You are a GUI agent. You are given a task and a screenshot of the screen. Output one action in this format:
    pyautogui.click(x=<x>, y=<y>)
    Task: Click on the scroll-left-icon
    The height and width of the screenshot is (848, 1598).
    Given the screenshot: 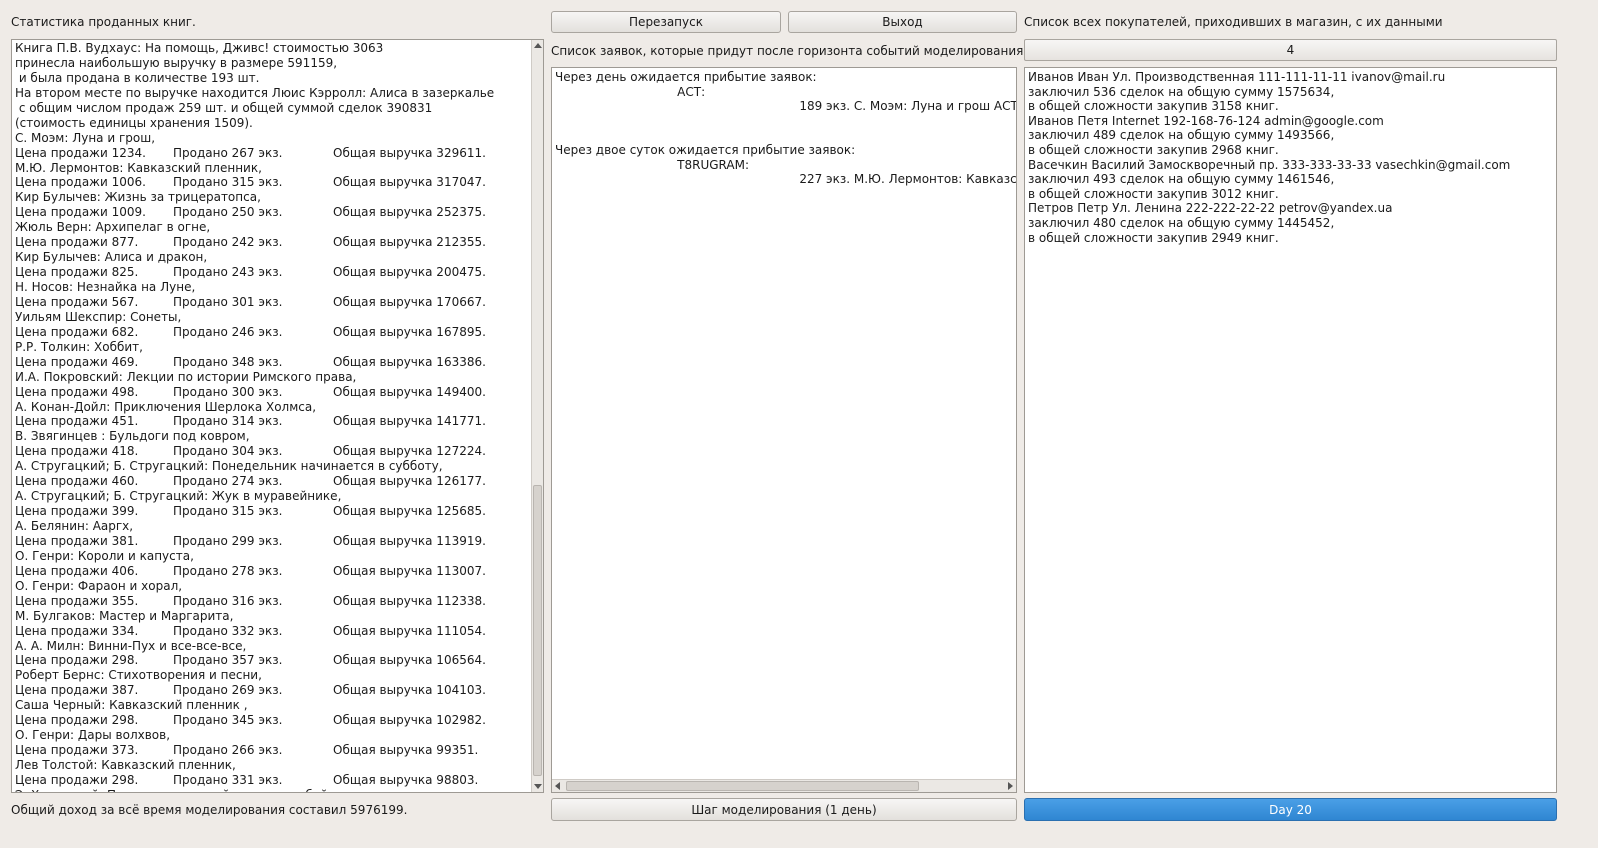 What is the action you would take?
    pyautogui.click(x=557, y=786)
    